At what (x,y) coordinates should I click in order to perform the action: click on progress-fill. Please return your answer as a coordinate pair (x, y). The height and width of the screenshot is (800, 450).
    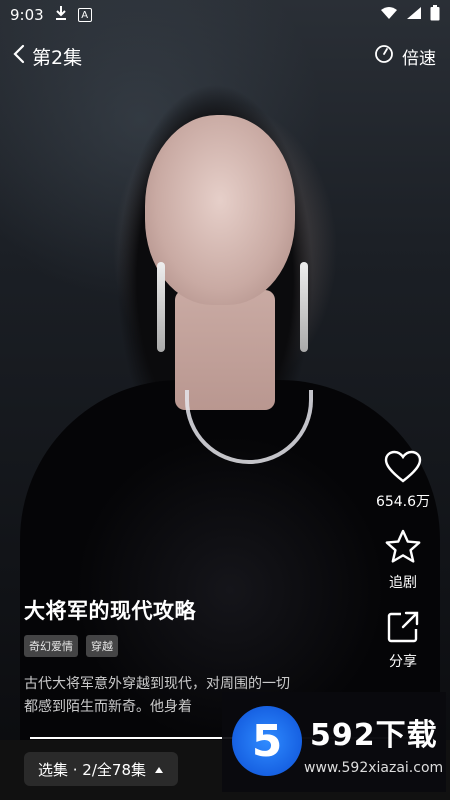
    Looking at the image, I should click on (133, 738).